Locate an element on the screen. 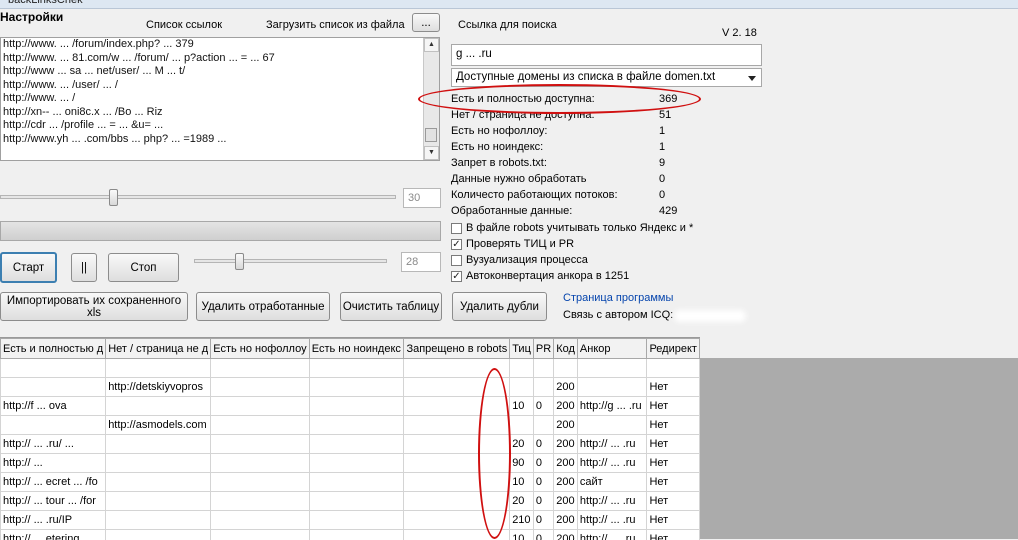 This screenshot has width=1018, height=540. stop-button: Стоп is located at coordinates (143, 267).